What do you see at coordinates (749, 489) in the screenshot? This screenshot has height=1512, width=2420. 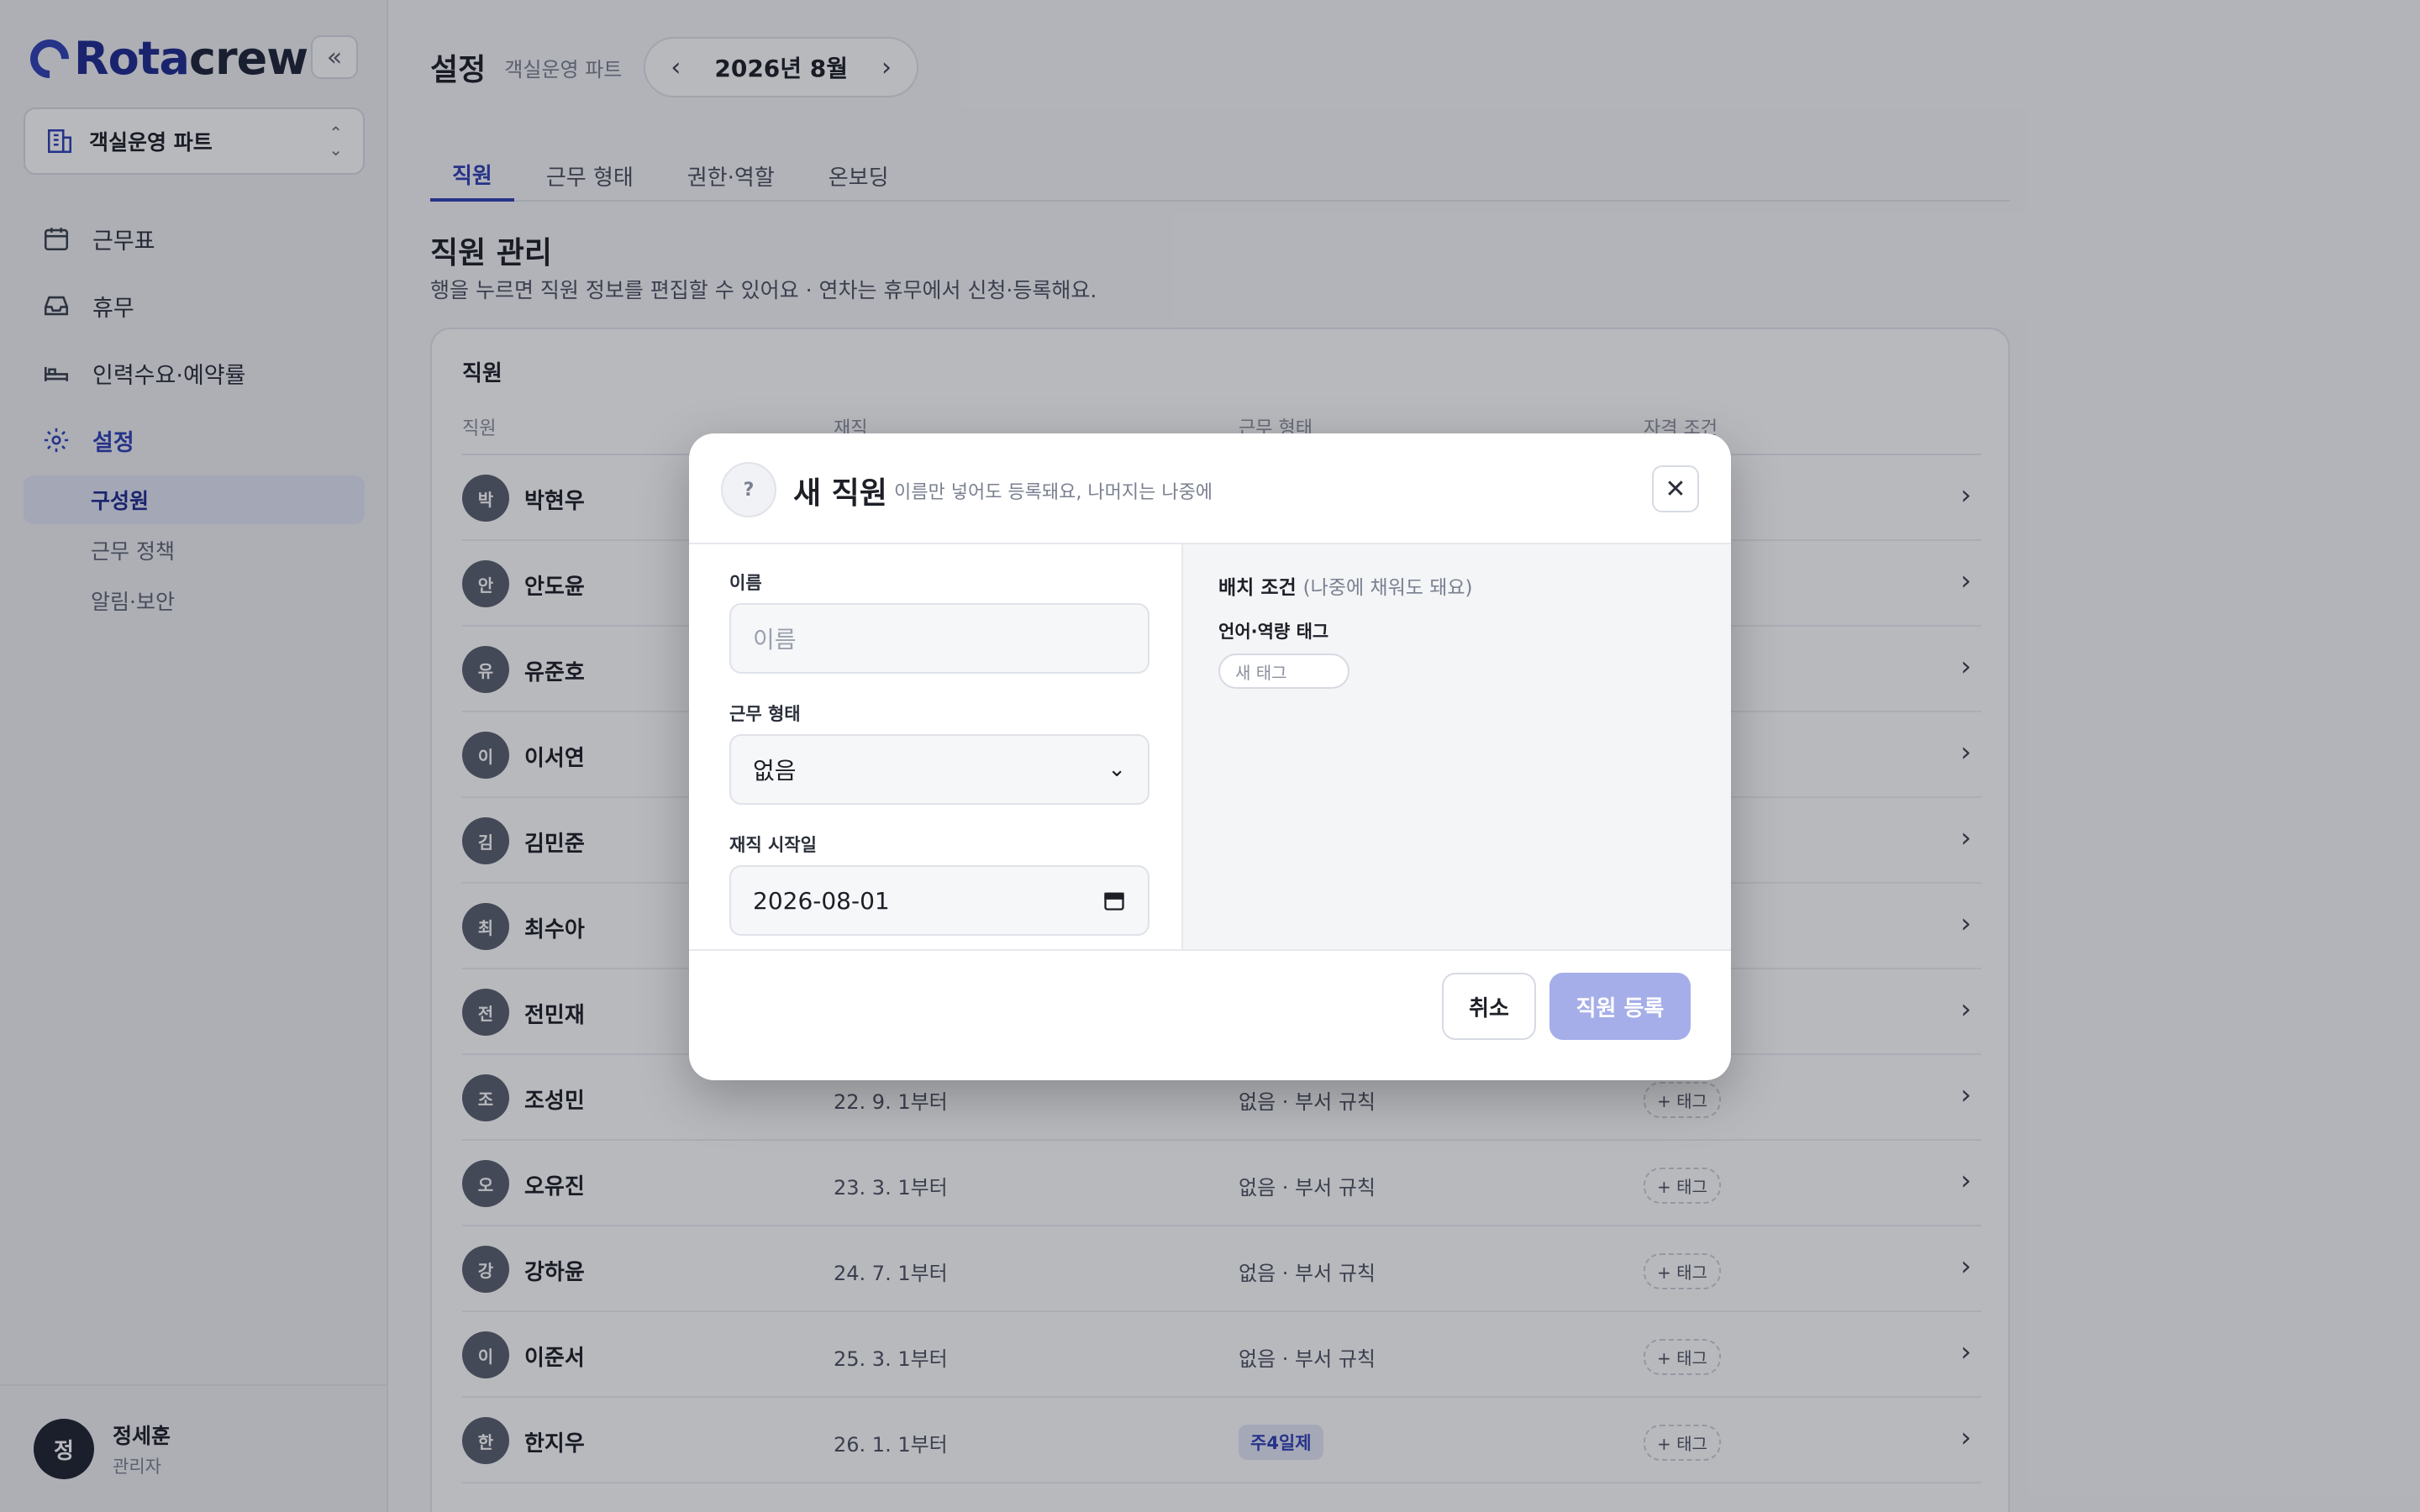 I see `help-icon: ?` at bounding box center [749, 489].